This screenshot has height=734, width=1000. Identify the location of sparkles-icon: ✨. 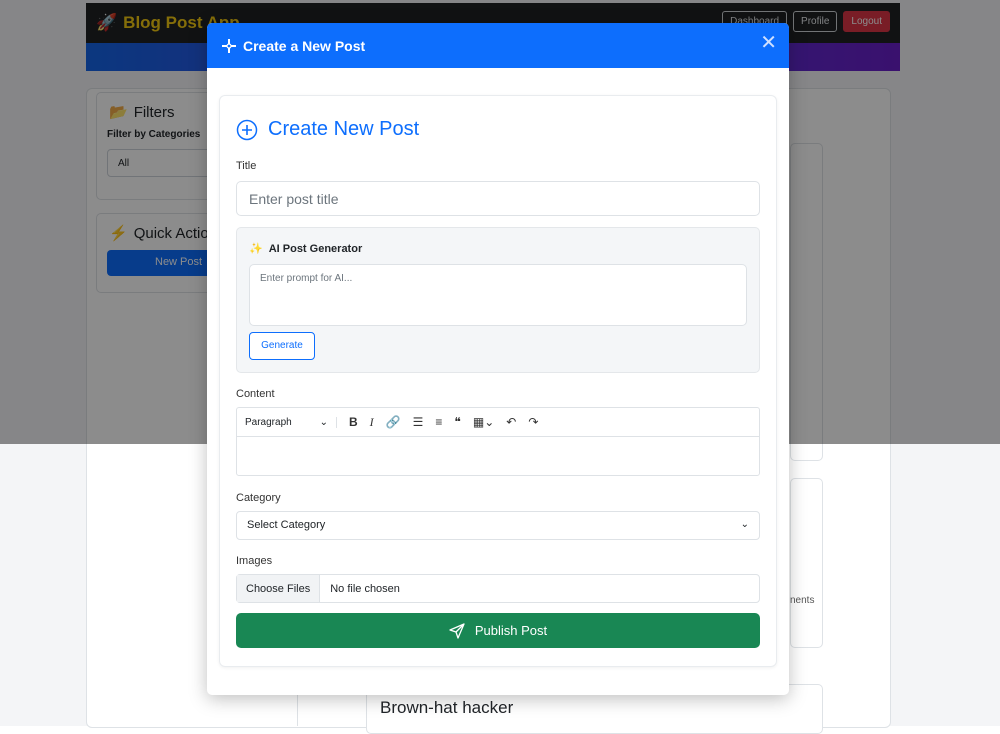
(256, 249).